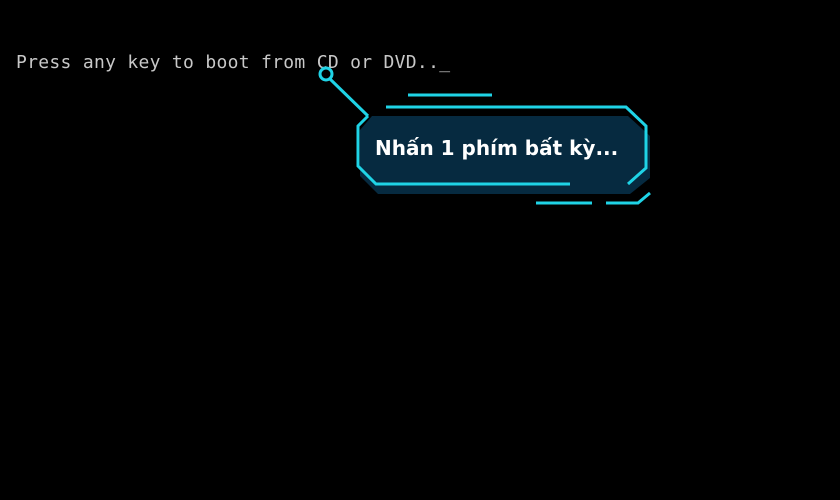 This screenshot has height=500, width=840. I want to click on callout-pointer-dot, so click(326, 74).